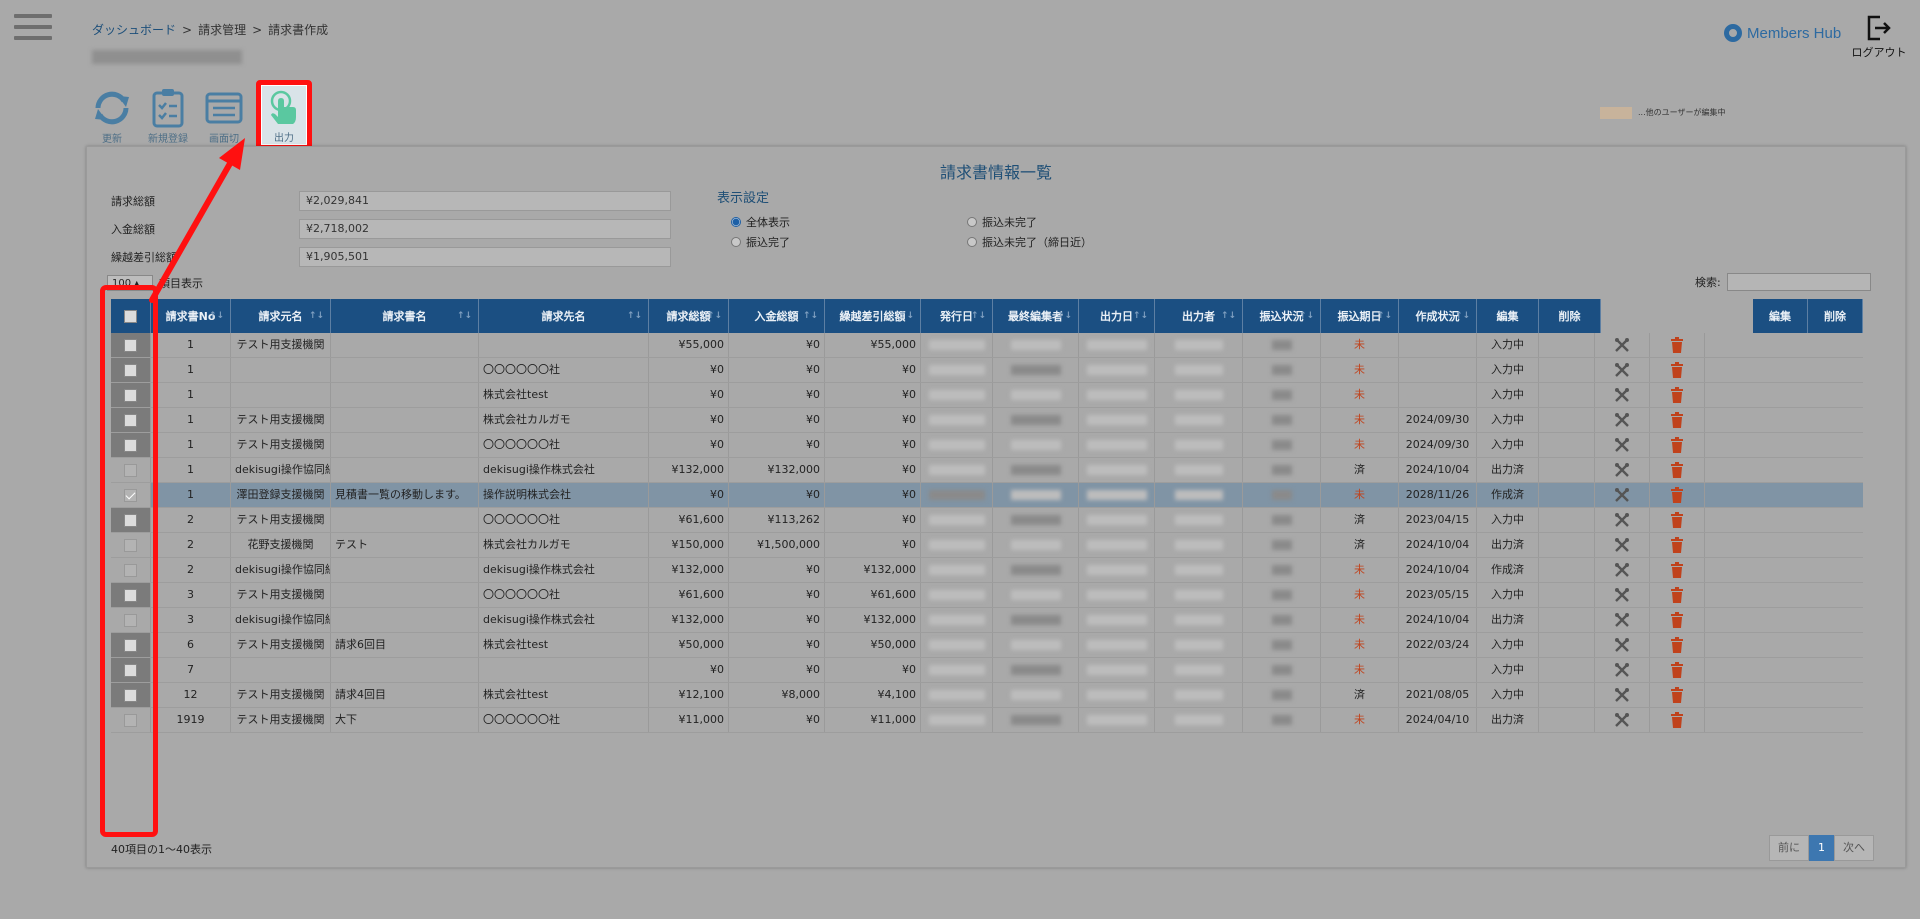  What do you see at coordinates (564, 316) in the screenshot?
I see `column-header: 請求先名 ↑↓` at bounding box center [564, 316].